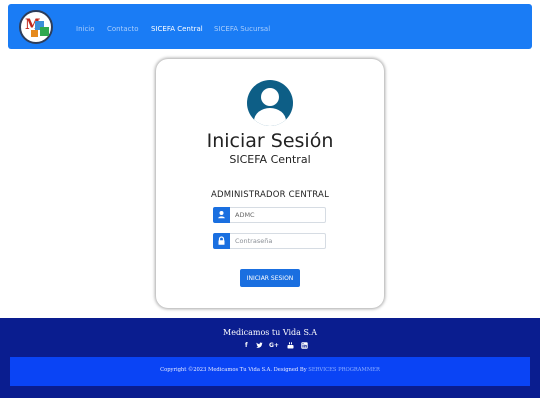 The height and width of the screenshot is (405, 540). What do you see at coordinates (123, 29) in the screenshot?
I see `nav-link-contacto: Contacto` at bounding box center [123, 29].